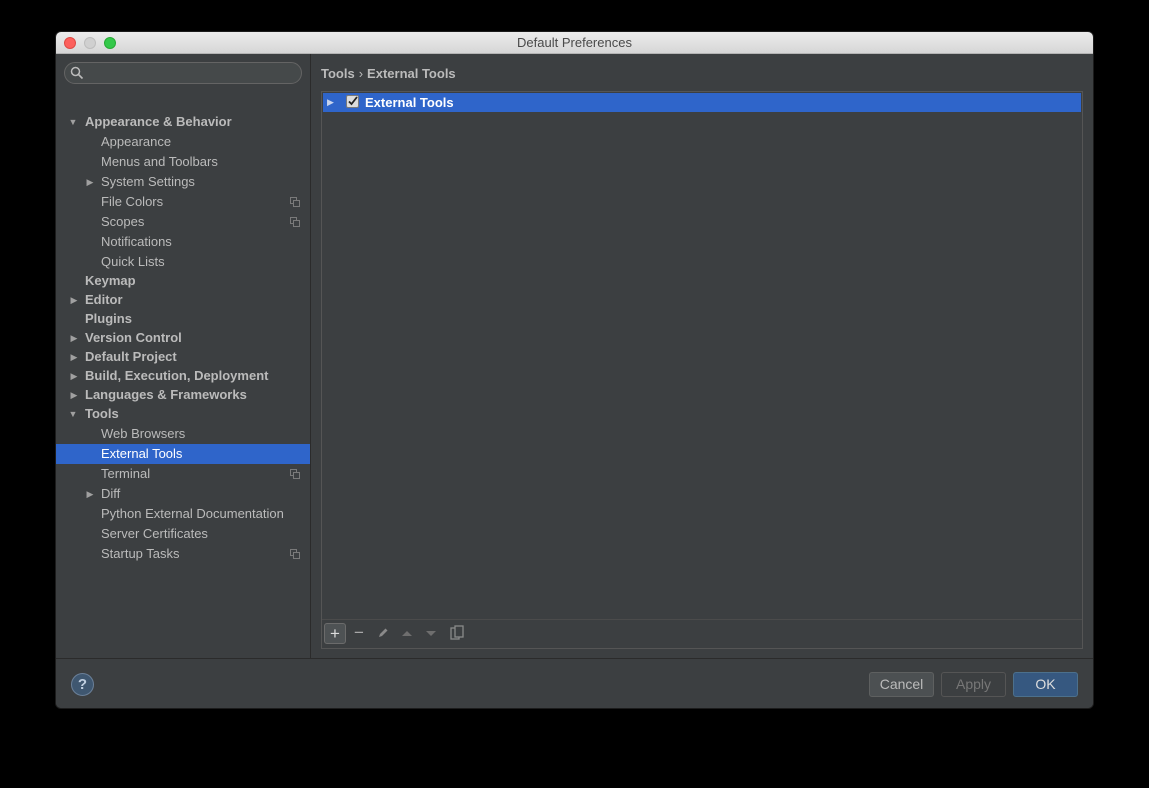 This screenshot has width=1149, height=788. I want to click on tree-item-build-execution-deployment: ▶ Build, Execution, Deployment, so click(183, 376).